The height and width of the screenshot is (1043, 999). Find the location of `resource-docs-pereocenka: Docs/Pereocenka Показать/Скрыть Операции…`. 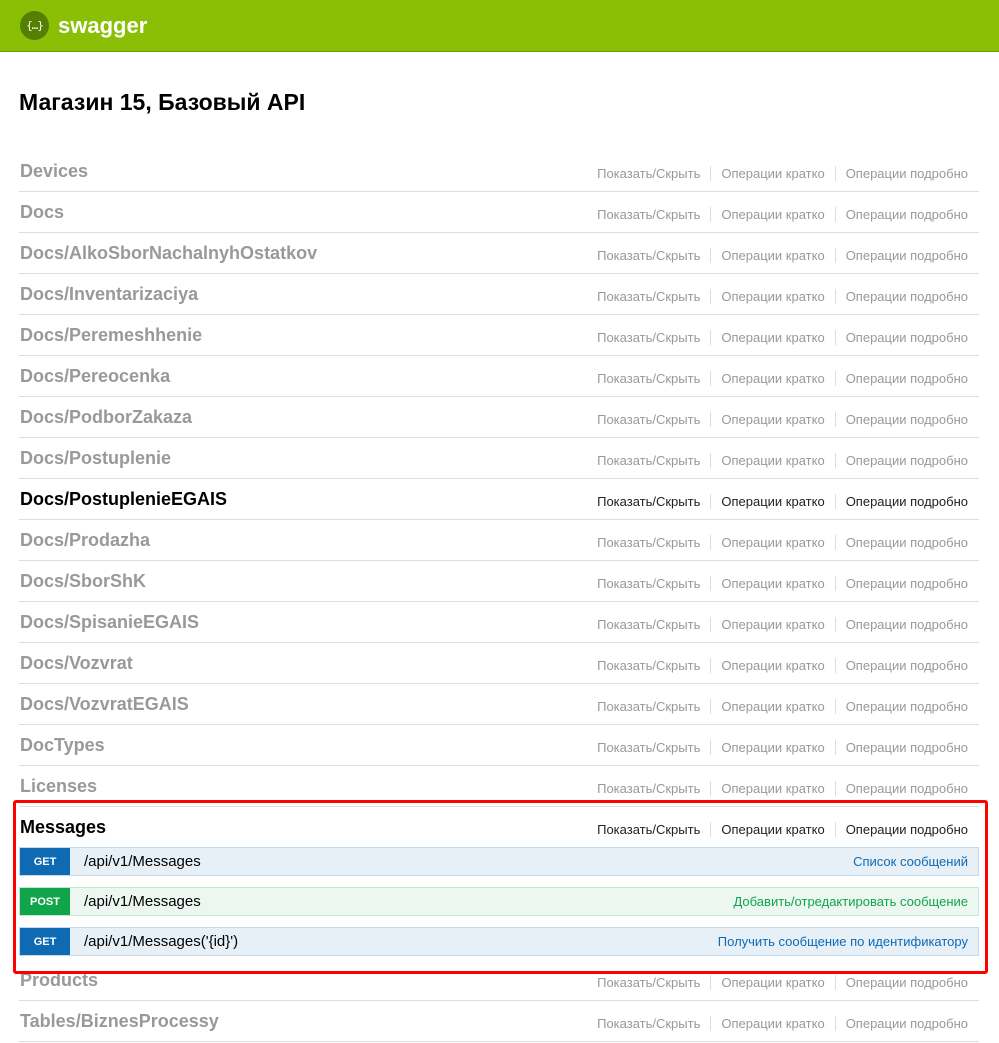

resource-docs-pereocenka: Docs/Pereocenka Показать/Скрыть Операции… is located at coordinates (499, 376).